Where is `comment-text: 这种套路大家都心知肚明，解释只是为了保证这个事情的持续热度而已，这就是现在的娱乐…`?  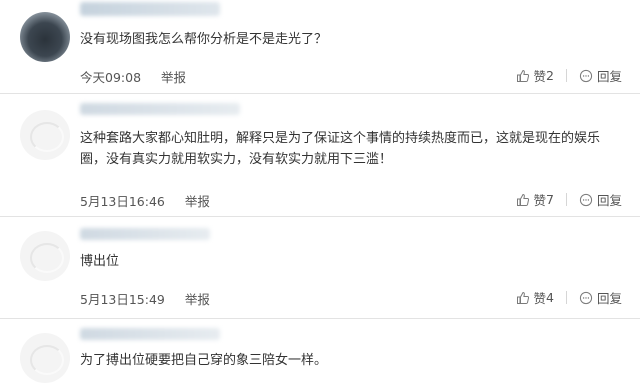
comment-text: 这种套路大家都心知肚明，解释只是为了保证这个事情的持续热度而已，这就是现在的娱乐… is located at coordinates (340, 149).